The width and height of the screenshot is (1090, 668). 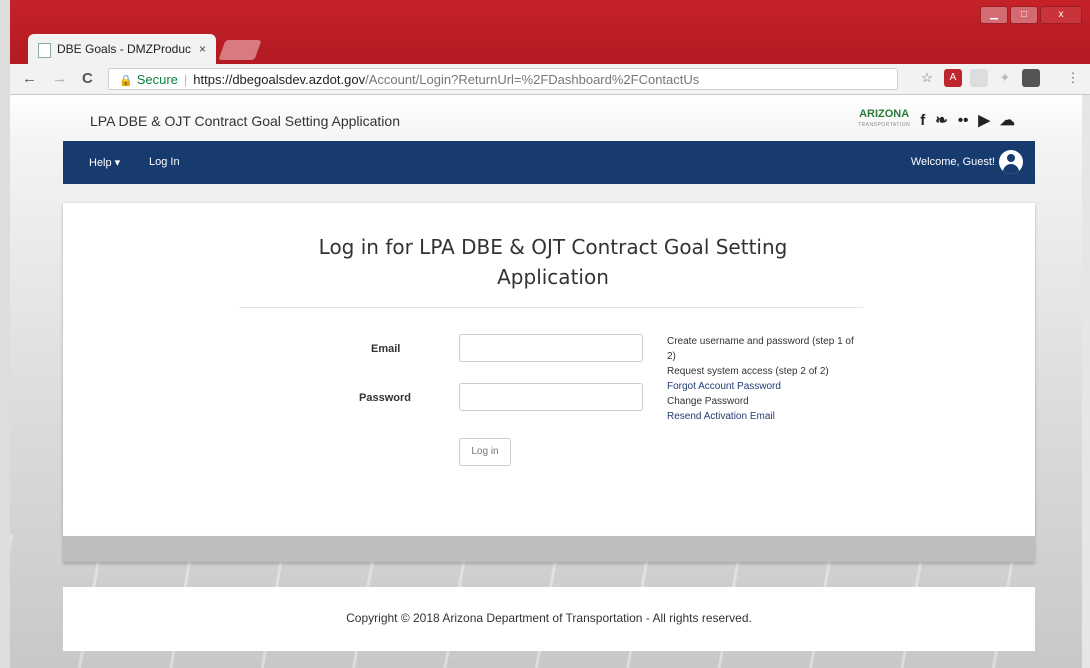 What do you see at coordinates (551, 307) in the screenshot?
I see `title-divider` at bounding box center [551, 307].